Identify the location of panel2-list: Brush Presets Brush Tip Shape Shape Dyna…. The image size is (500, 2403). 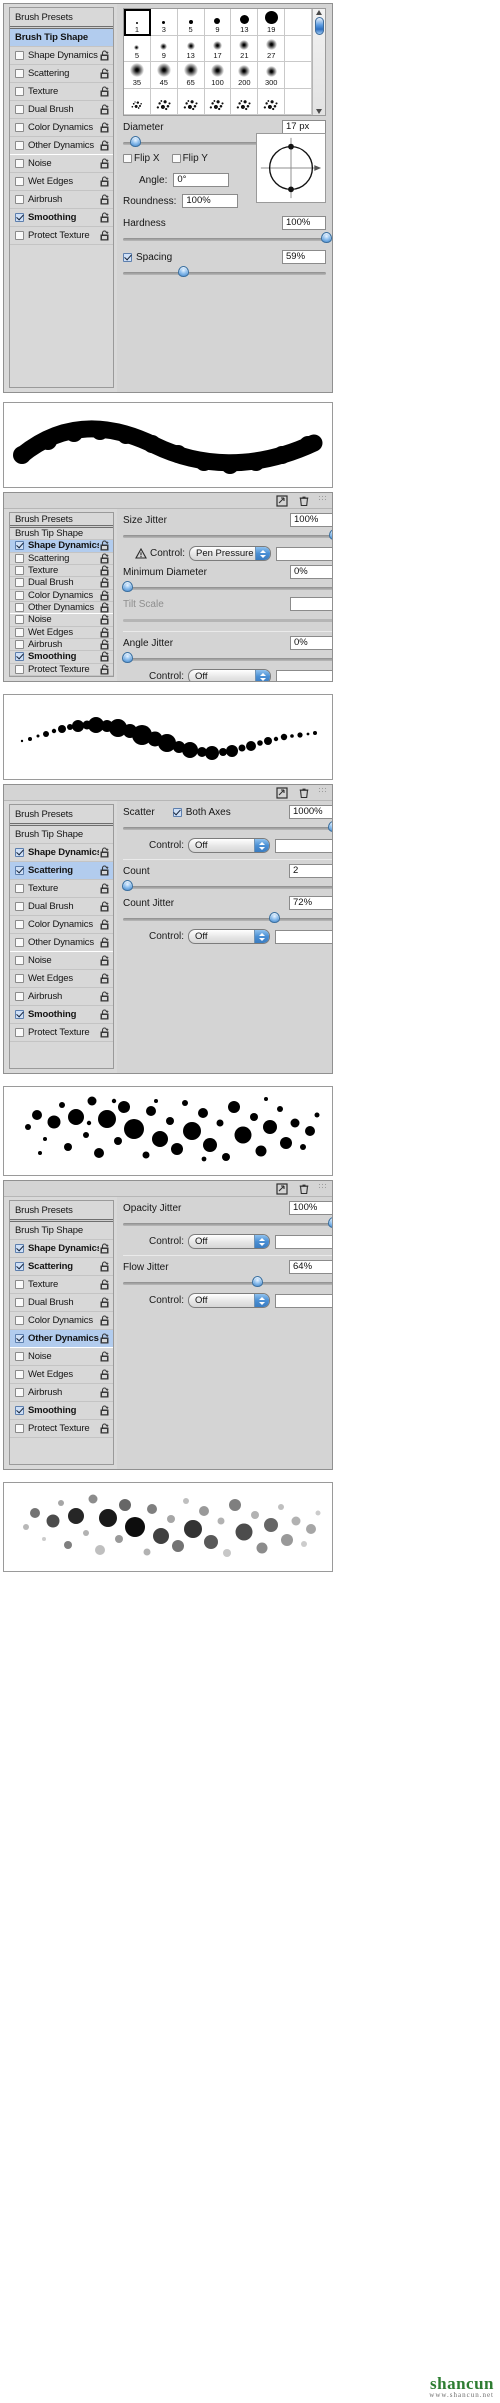
(61, 594).